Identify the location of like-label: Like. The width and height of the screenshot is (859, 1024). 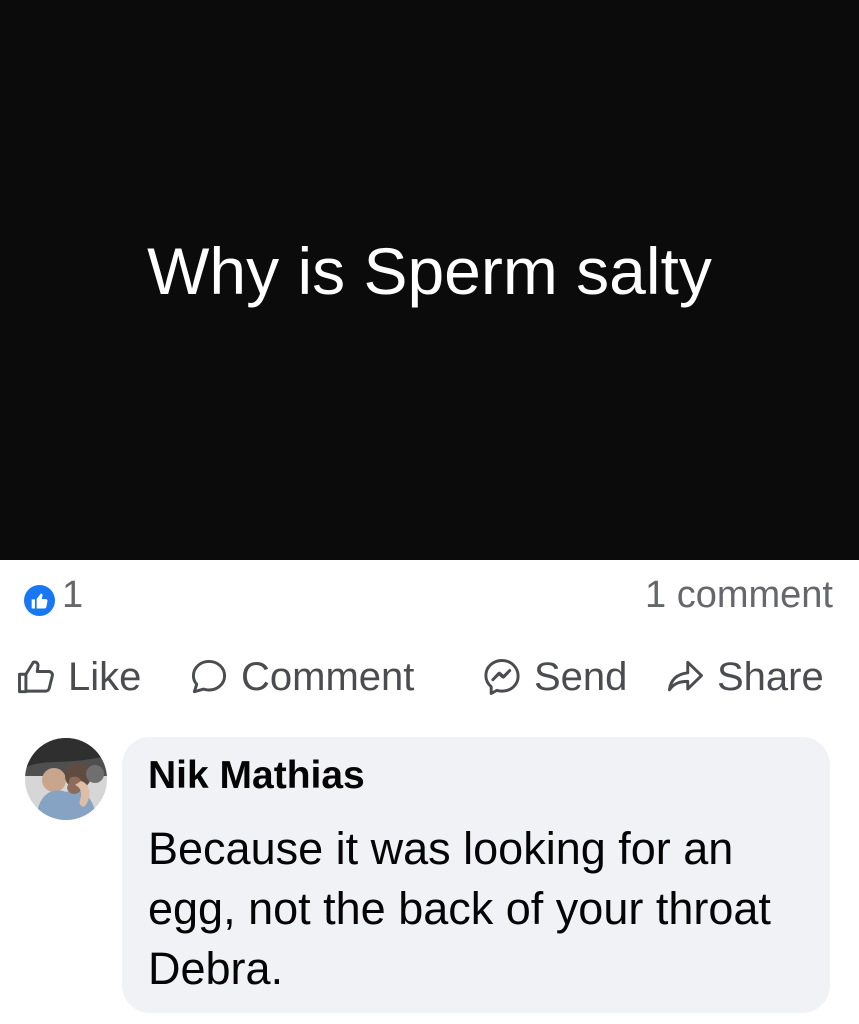
(105, 676).